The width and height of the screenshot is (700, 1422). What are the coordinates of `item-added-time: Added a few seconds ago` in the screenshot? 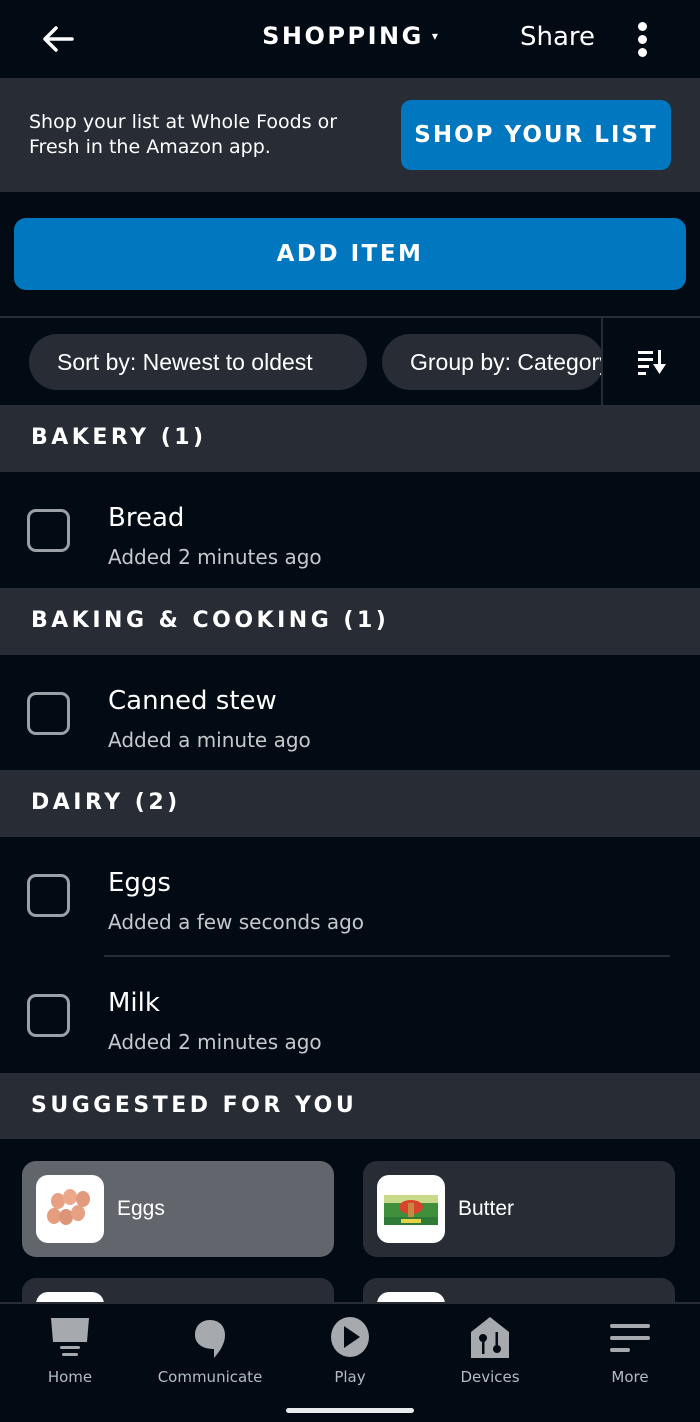 It's located at (236, 922).